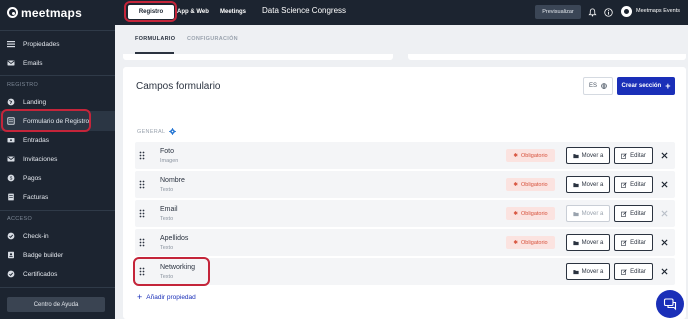 The image size is (688, 319). What do you see at coordinates (11, 197) in the screenshot?
I see `invoice-icon` at bounding box center [11, 197].